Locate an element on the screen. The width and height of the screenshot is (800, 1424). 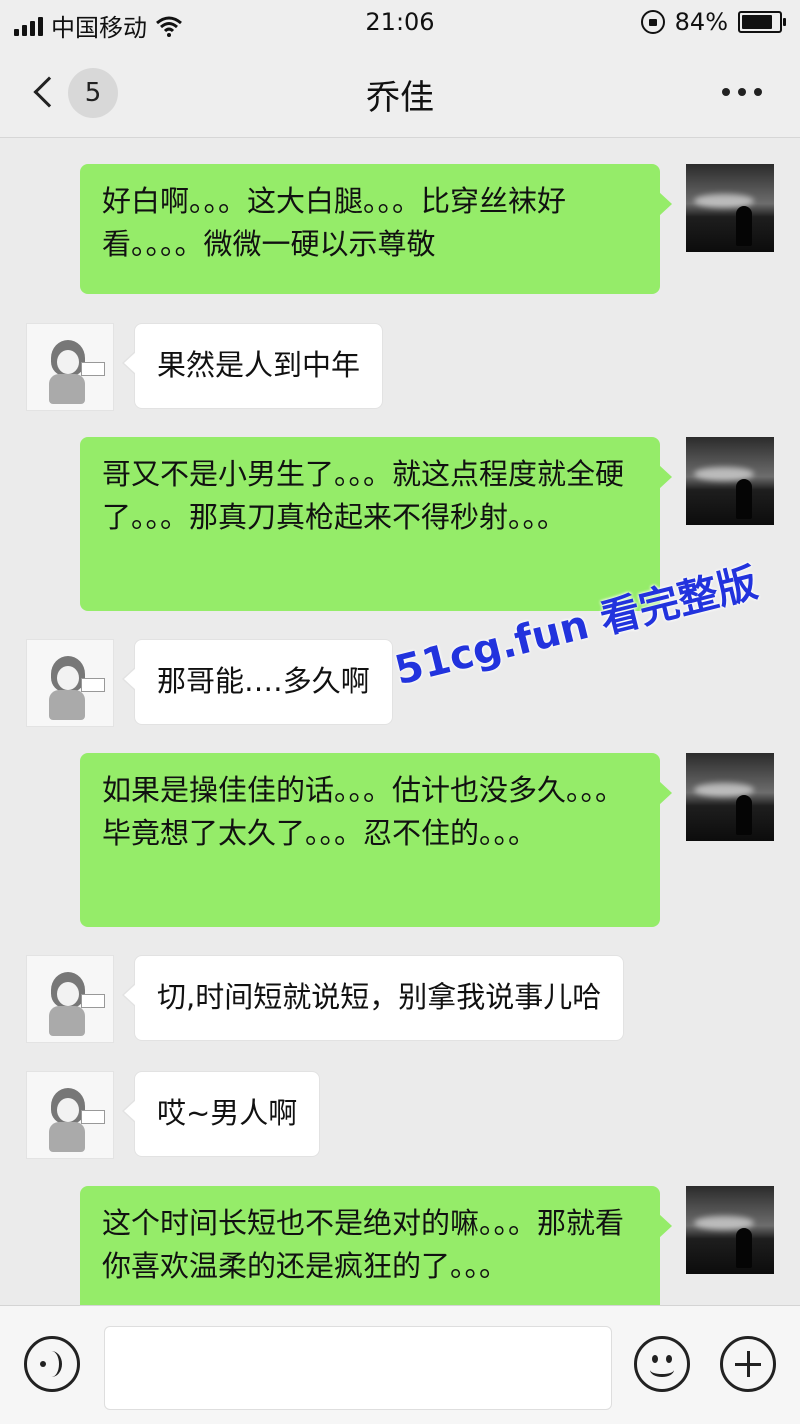
message-bubble: 哥又不是小男生了。。。就这点程度就全硬了。。。那真刀真枪起来不得秒射。。。 is located at coordinates (376, 524).